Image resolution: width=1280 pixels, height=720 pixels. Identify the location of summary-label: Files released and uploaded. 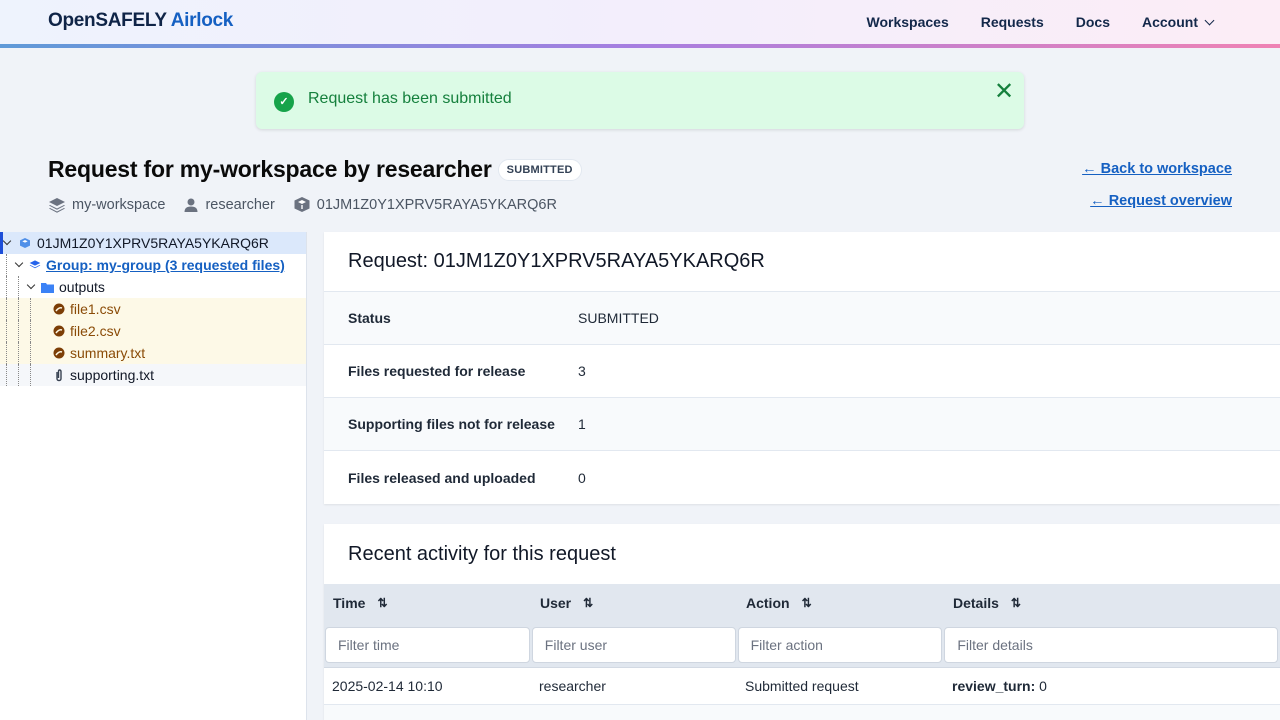
(442, 477).